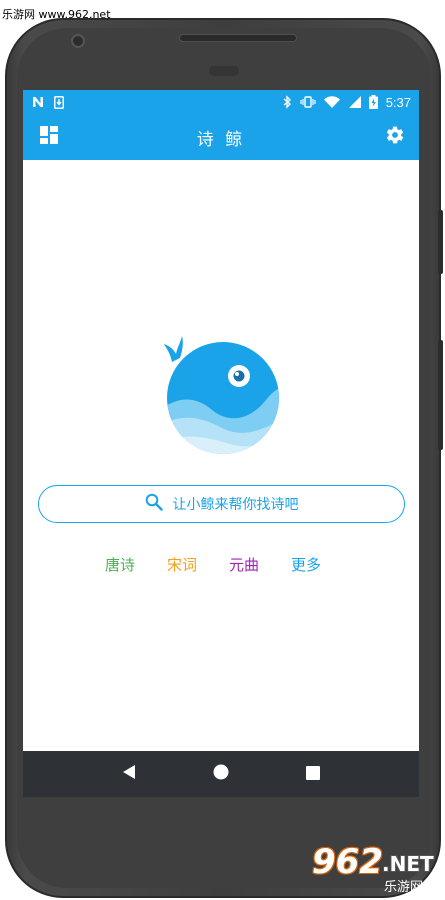 This screenshot has width=445, height=900. Describe the element at coordinates (354, 102) in the screenshot. I see `signal-icon` at that location.